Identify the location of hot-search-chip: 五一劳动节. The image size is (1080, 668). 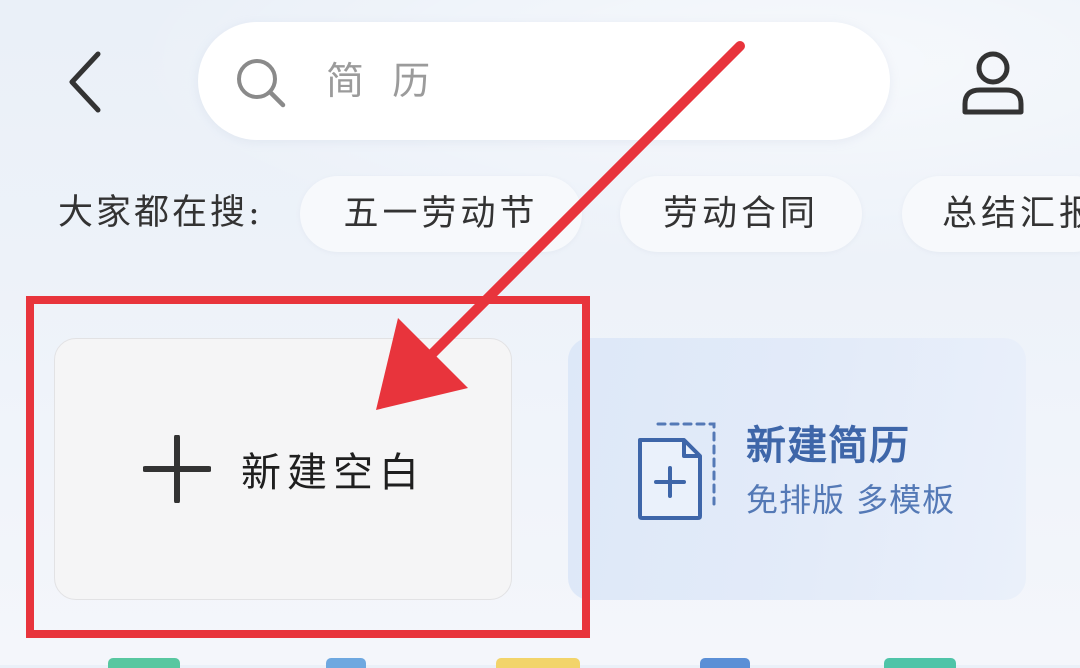
(441, 214).